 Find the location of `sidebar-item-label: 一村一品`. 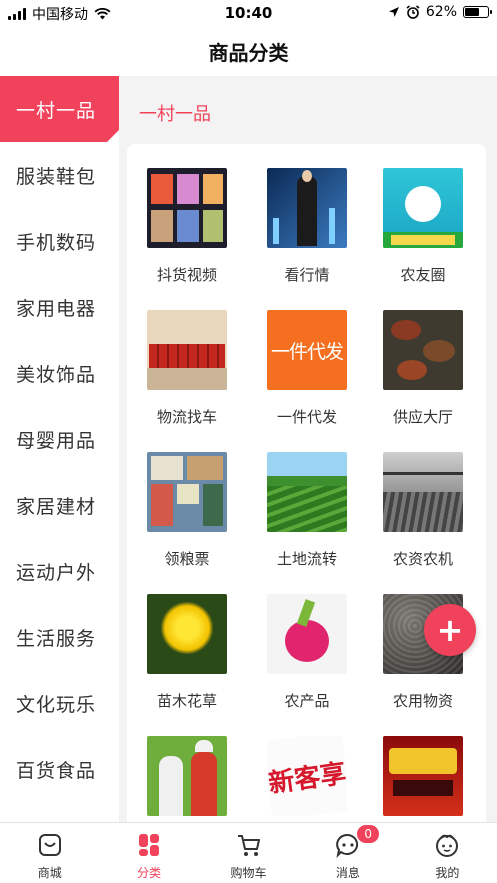

sidebar-item-label: 一村一品 is located at coordinates (56, 110).